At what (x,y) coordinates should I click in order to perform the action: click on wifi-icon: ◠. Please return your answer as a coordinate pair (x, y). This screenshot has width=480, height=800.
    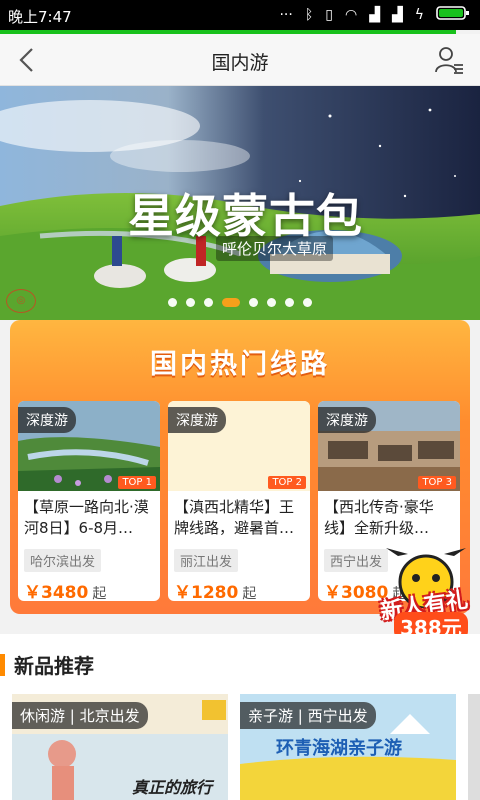
    Looking at the image, I should click on (351, 15).